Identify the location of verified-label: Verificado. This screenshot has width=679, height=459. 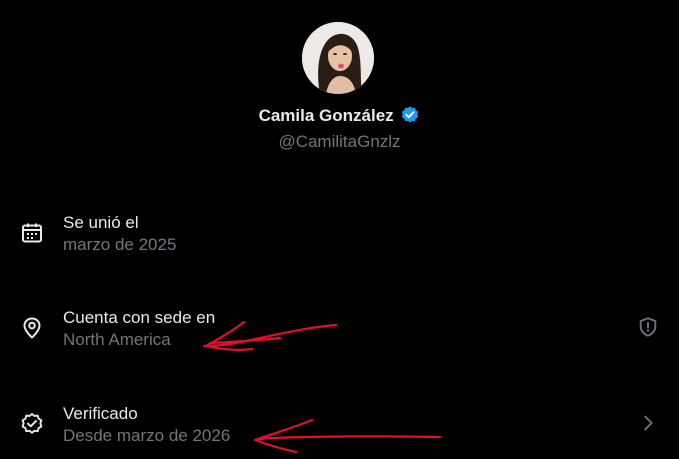
(100, 413).